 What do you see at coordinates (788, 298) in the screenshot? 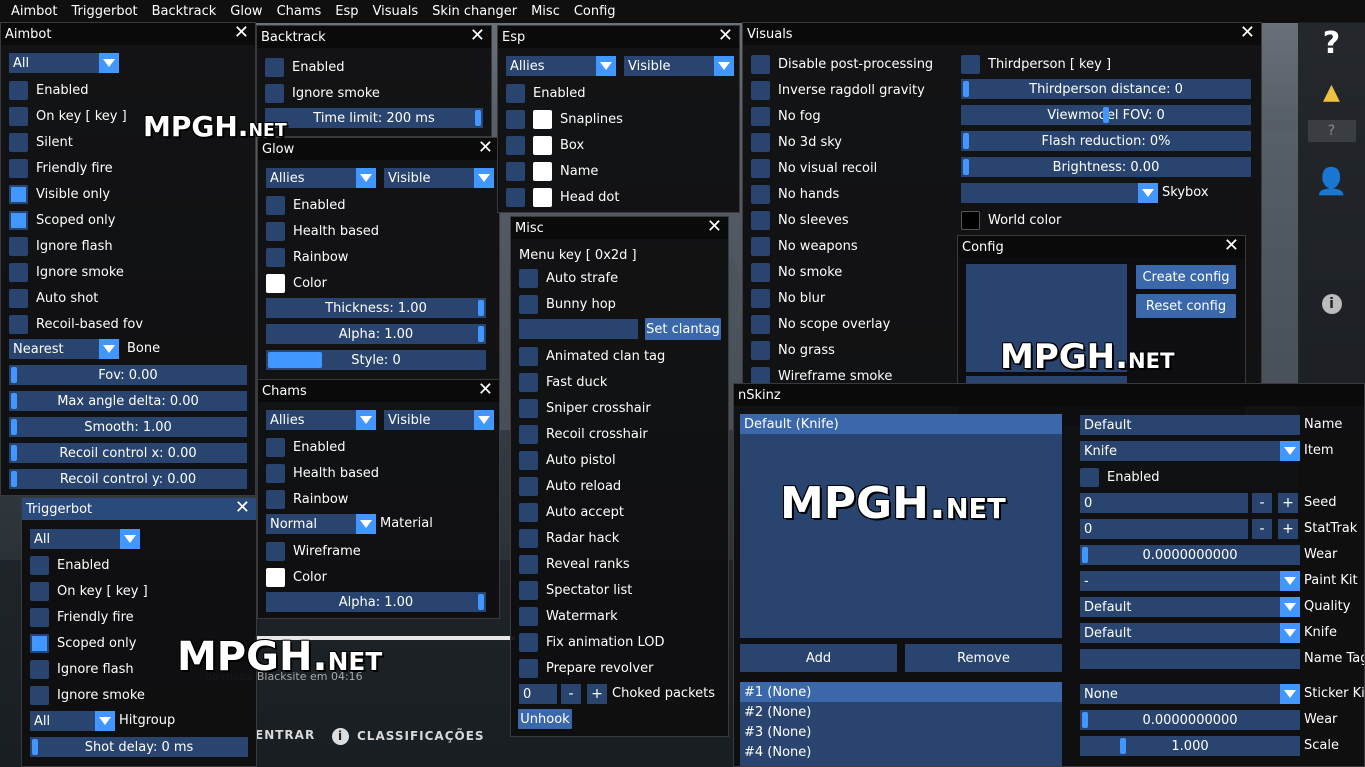
I see `checkbox-no-blur: No blur` at bounding box center [788, 298].